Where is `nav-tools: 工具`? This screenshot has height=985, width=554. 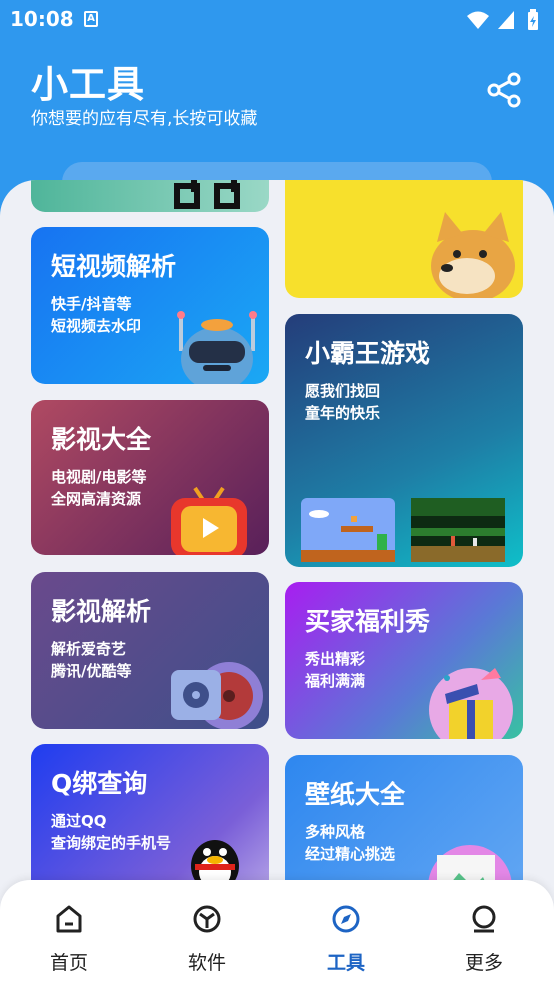
nav-tools: 工具 is located at coordinates (346, 932).